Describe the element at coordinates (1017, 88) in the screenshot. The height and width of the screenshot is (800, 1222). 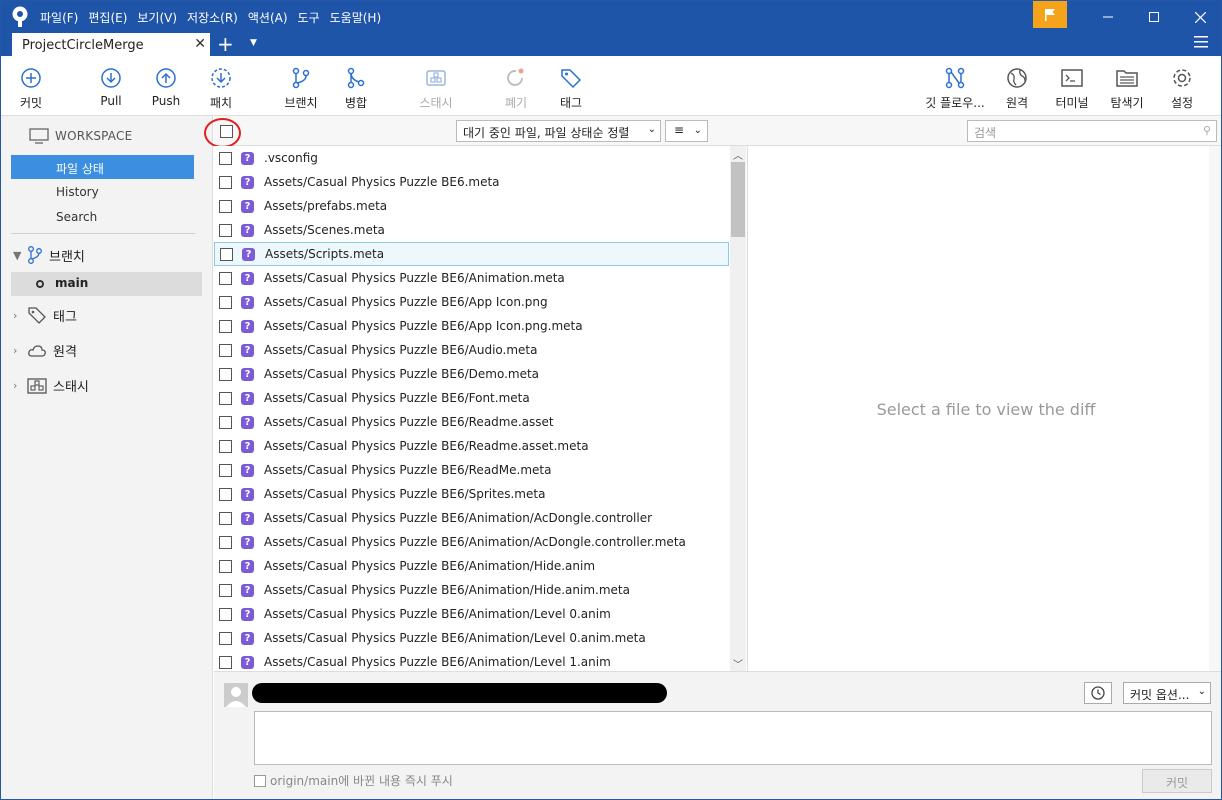
I see `remote-button: 원격` at that location.